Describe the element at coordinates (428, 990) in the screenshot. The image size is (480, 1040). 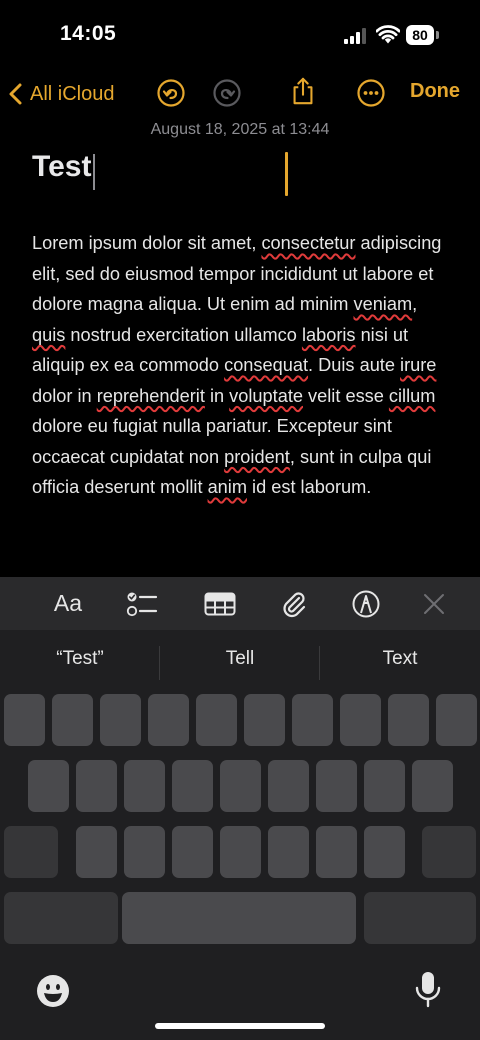
I see `microphone-icon` at that location.